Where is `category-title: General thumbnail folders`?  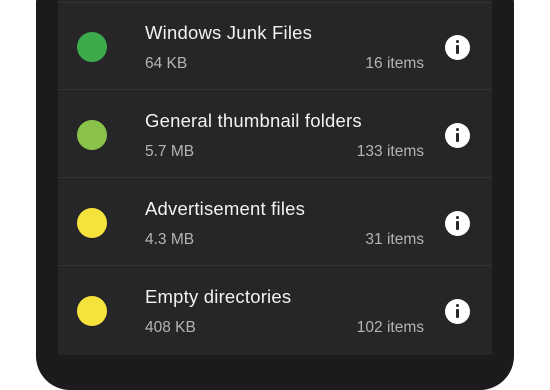 category-title: General thumbnail folders is located at coordinates (253, 120).